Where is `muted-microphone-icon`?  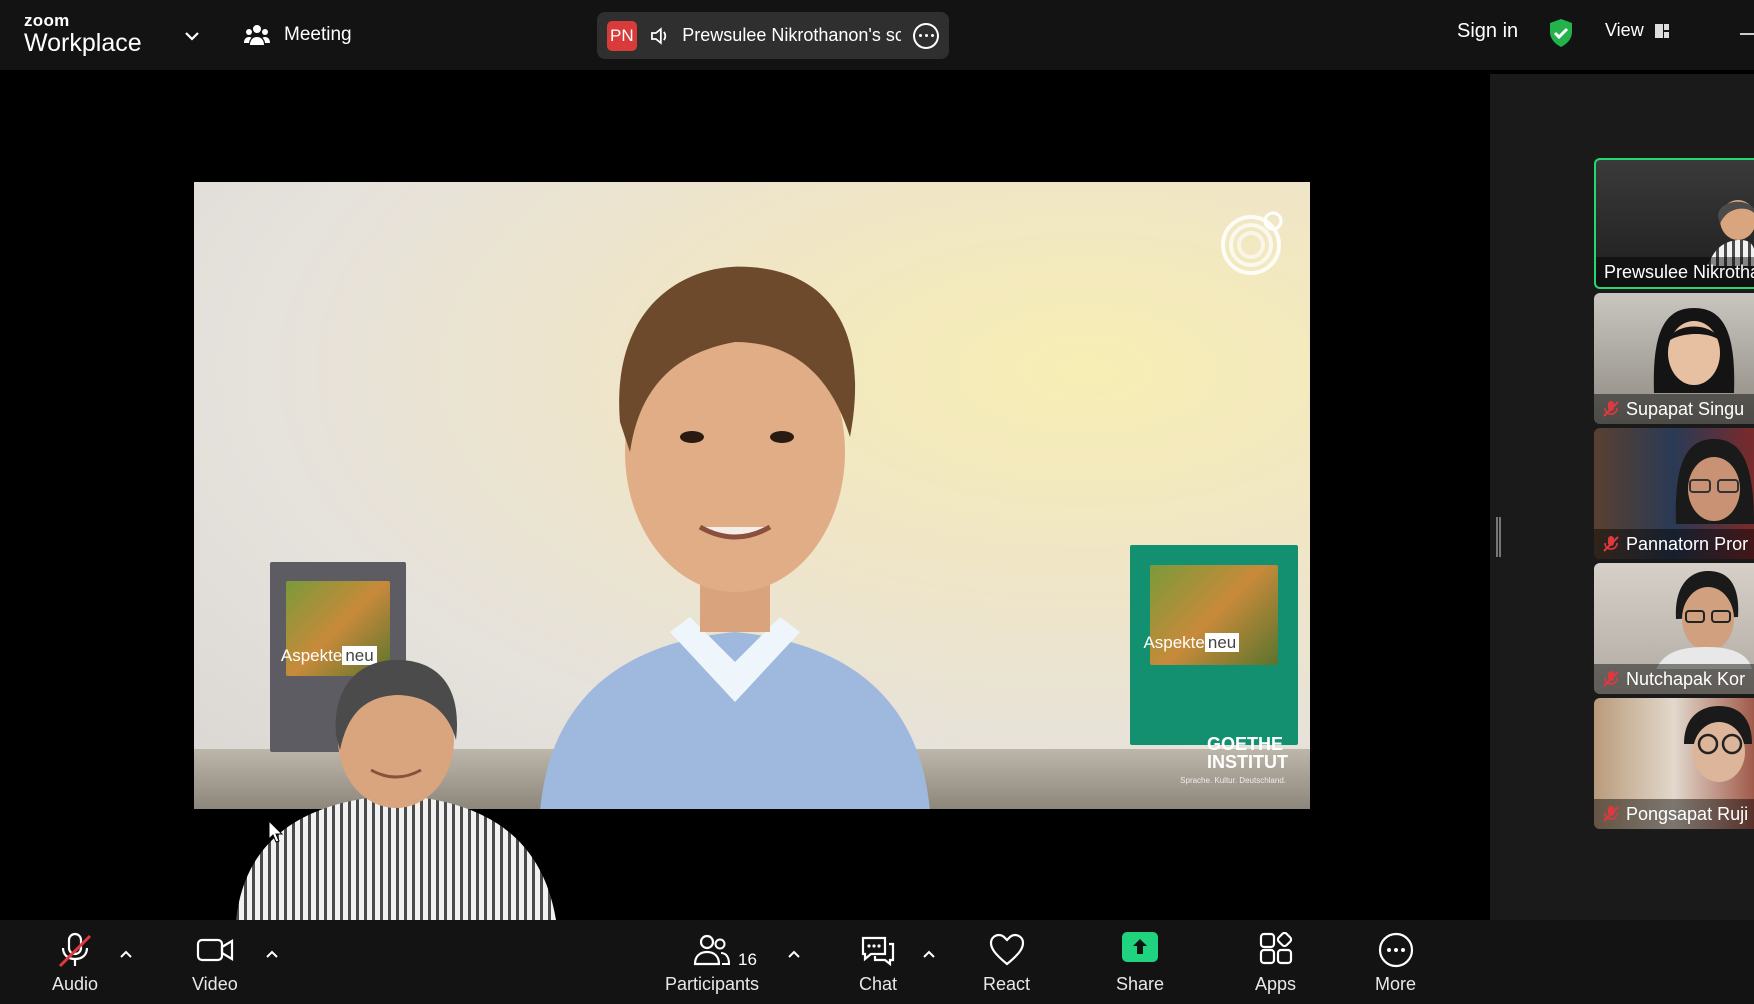
muted-microphone-icon is located at coordinates (75, 950).